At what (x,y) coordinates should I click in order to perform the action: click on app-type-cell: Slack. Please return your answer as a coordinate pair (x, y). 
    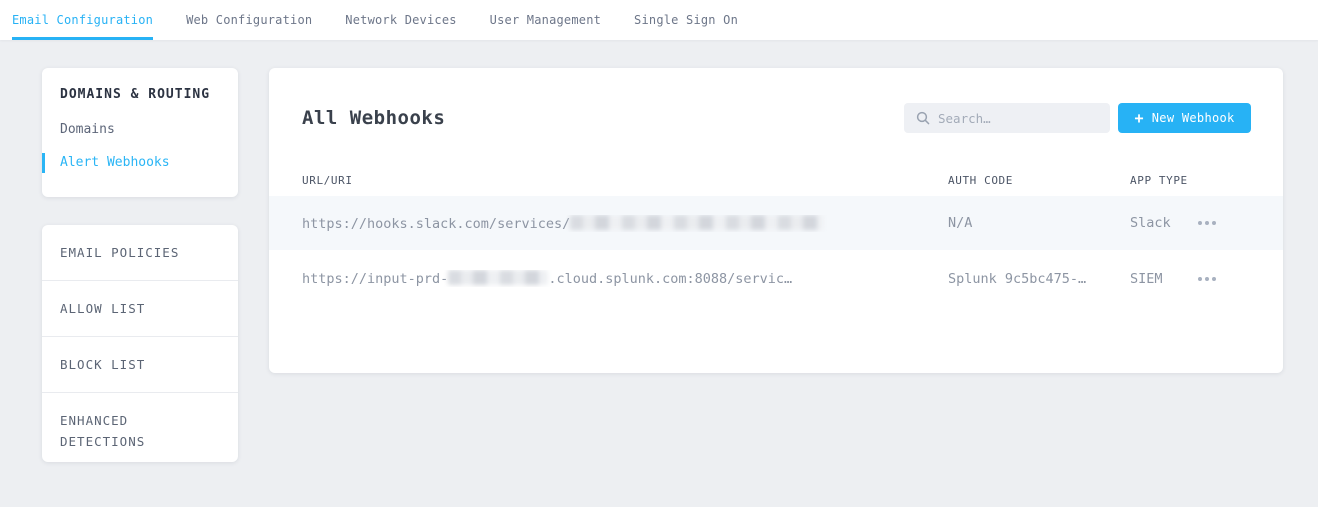
    Looking at the image, I should click on (1150, 223).